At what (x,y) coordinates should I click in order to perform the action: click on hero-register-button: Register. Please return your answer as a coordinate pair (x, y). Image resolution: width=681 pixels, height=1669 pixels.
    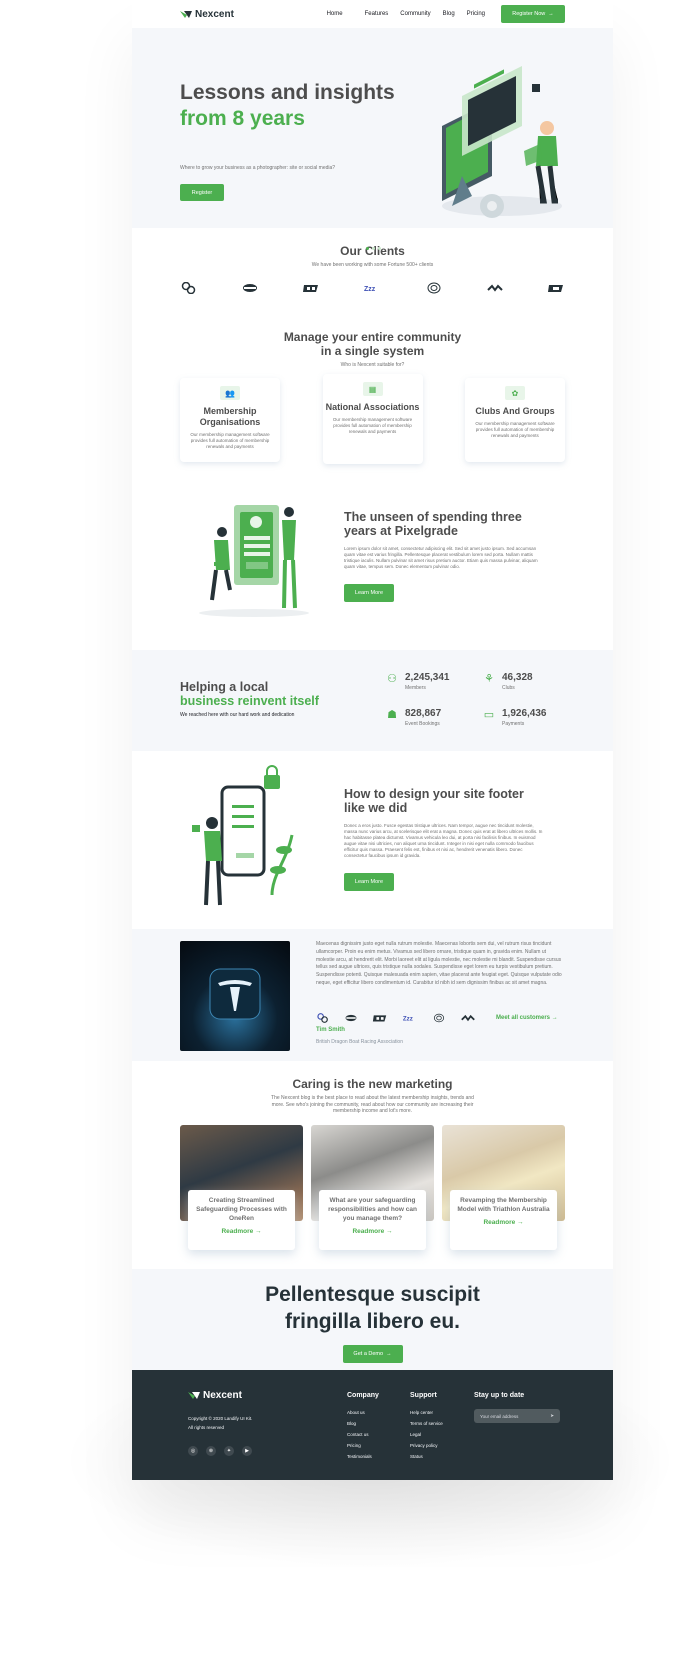
    Looking at the image, I should click on (202, 192).